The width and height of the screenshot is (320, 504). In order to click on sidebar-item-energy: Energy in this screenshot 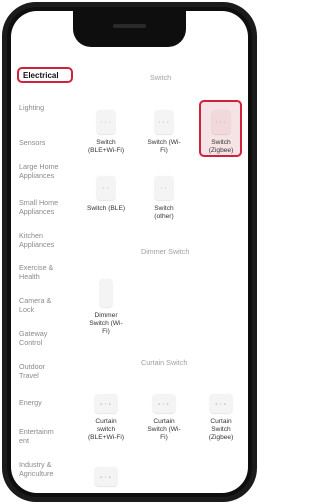, I will do `click(55, 402)`.